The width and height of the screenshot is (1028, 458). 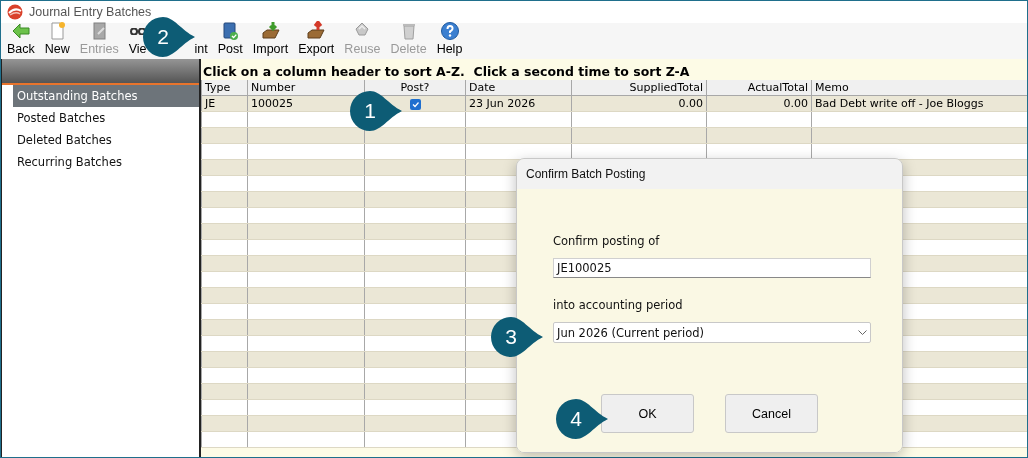 What do you see at coordinates (106, 96) in the screenshot?
I see `sidebar-item: Outstanding Batches` at bounding box center [106, 96].